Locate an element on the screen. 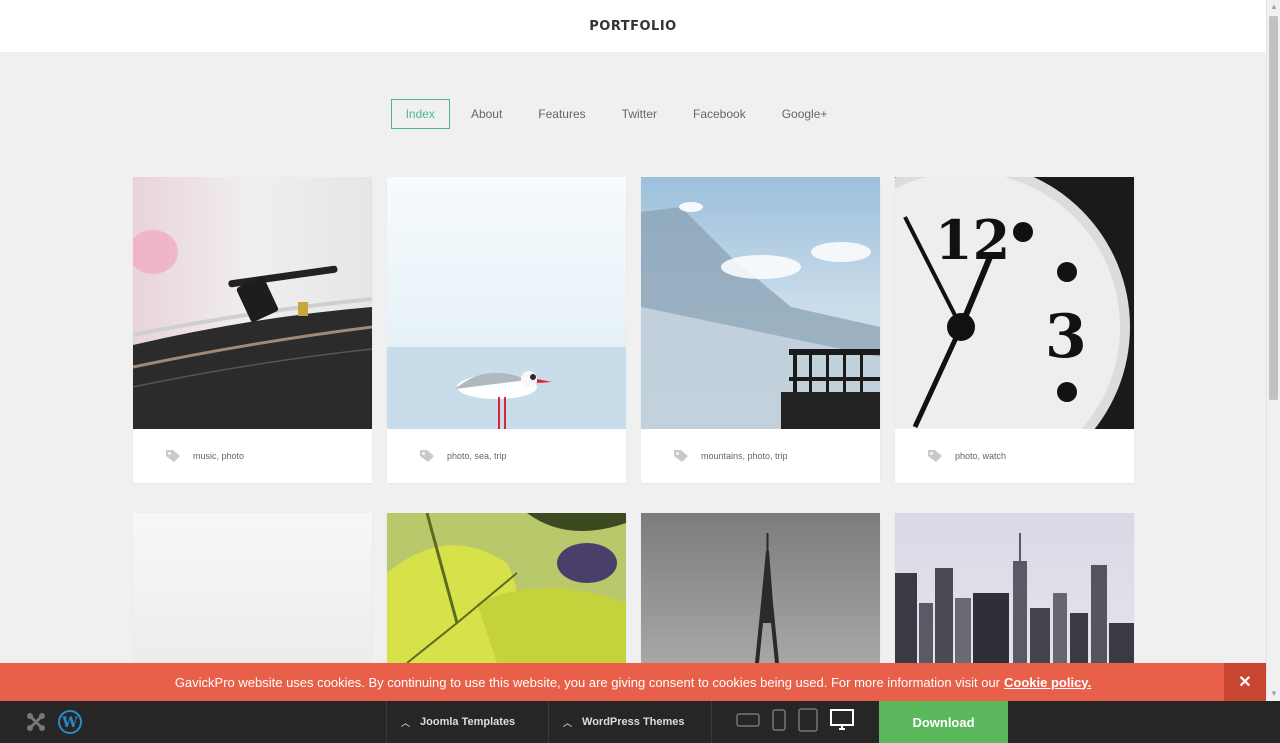  tab-about: About is located at coordinates (486, 114).